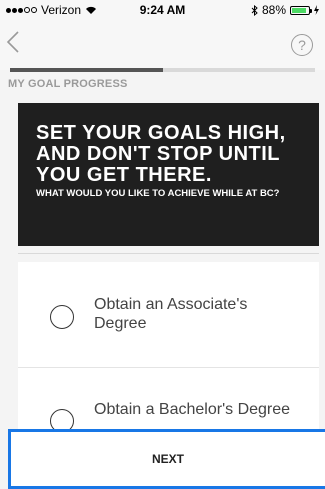 The width and height of the screenshot is (325, 489). I want to click on question-icon: ?, so click(302, 45).